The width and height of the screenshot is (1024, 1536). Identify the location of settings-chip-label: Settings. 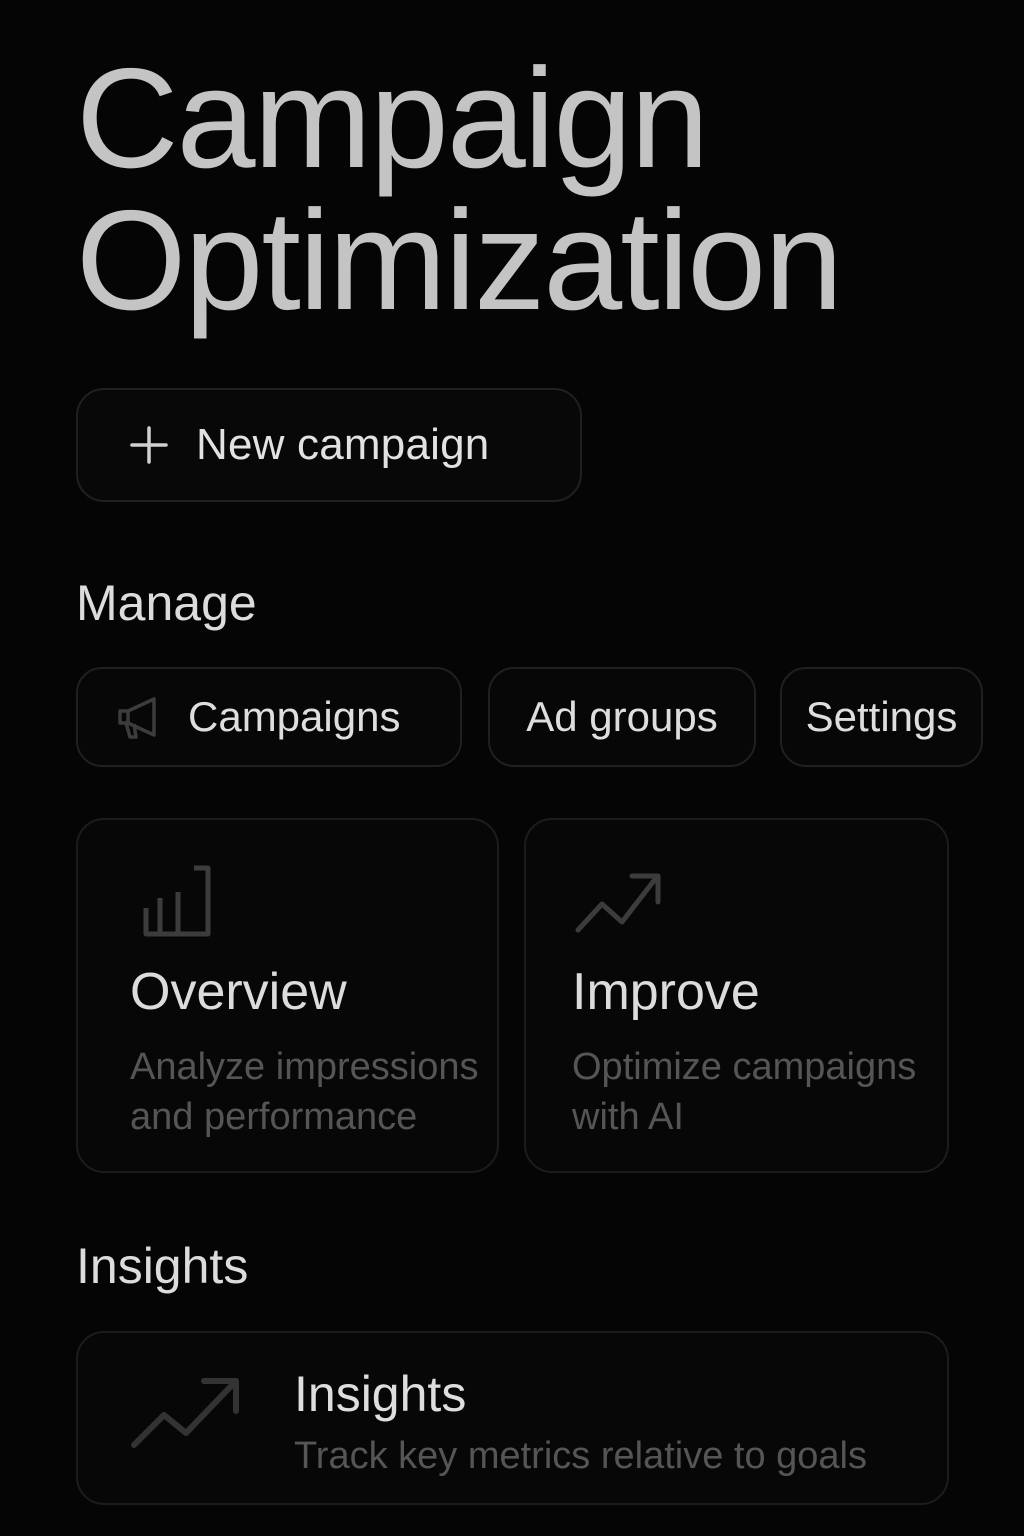
(881, 716).